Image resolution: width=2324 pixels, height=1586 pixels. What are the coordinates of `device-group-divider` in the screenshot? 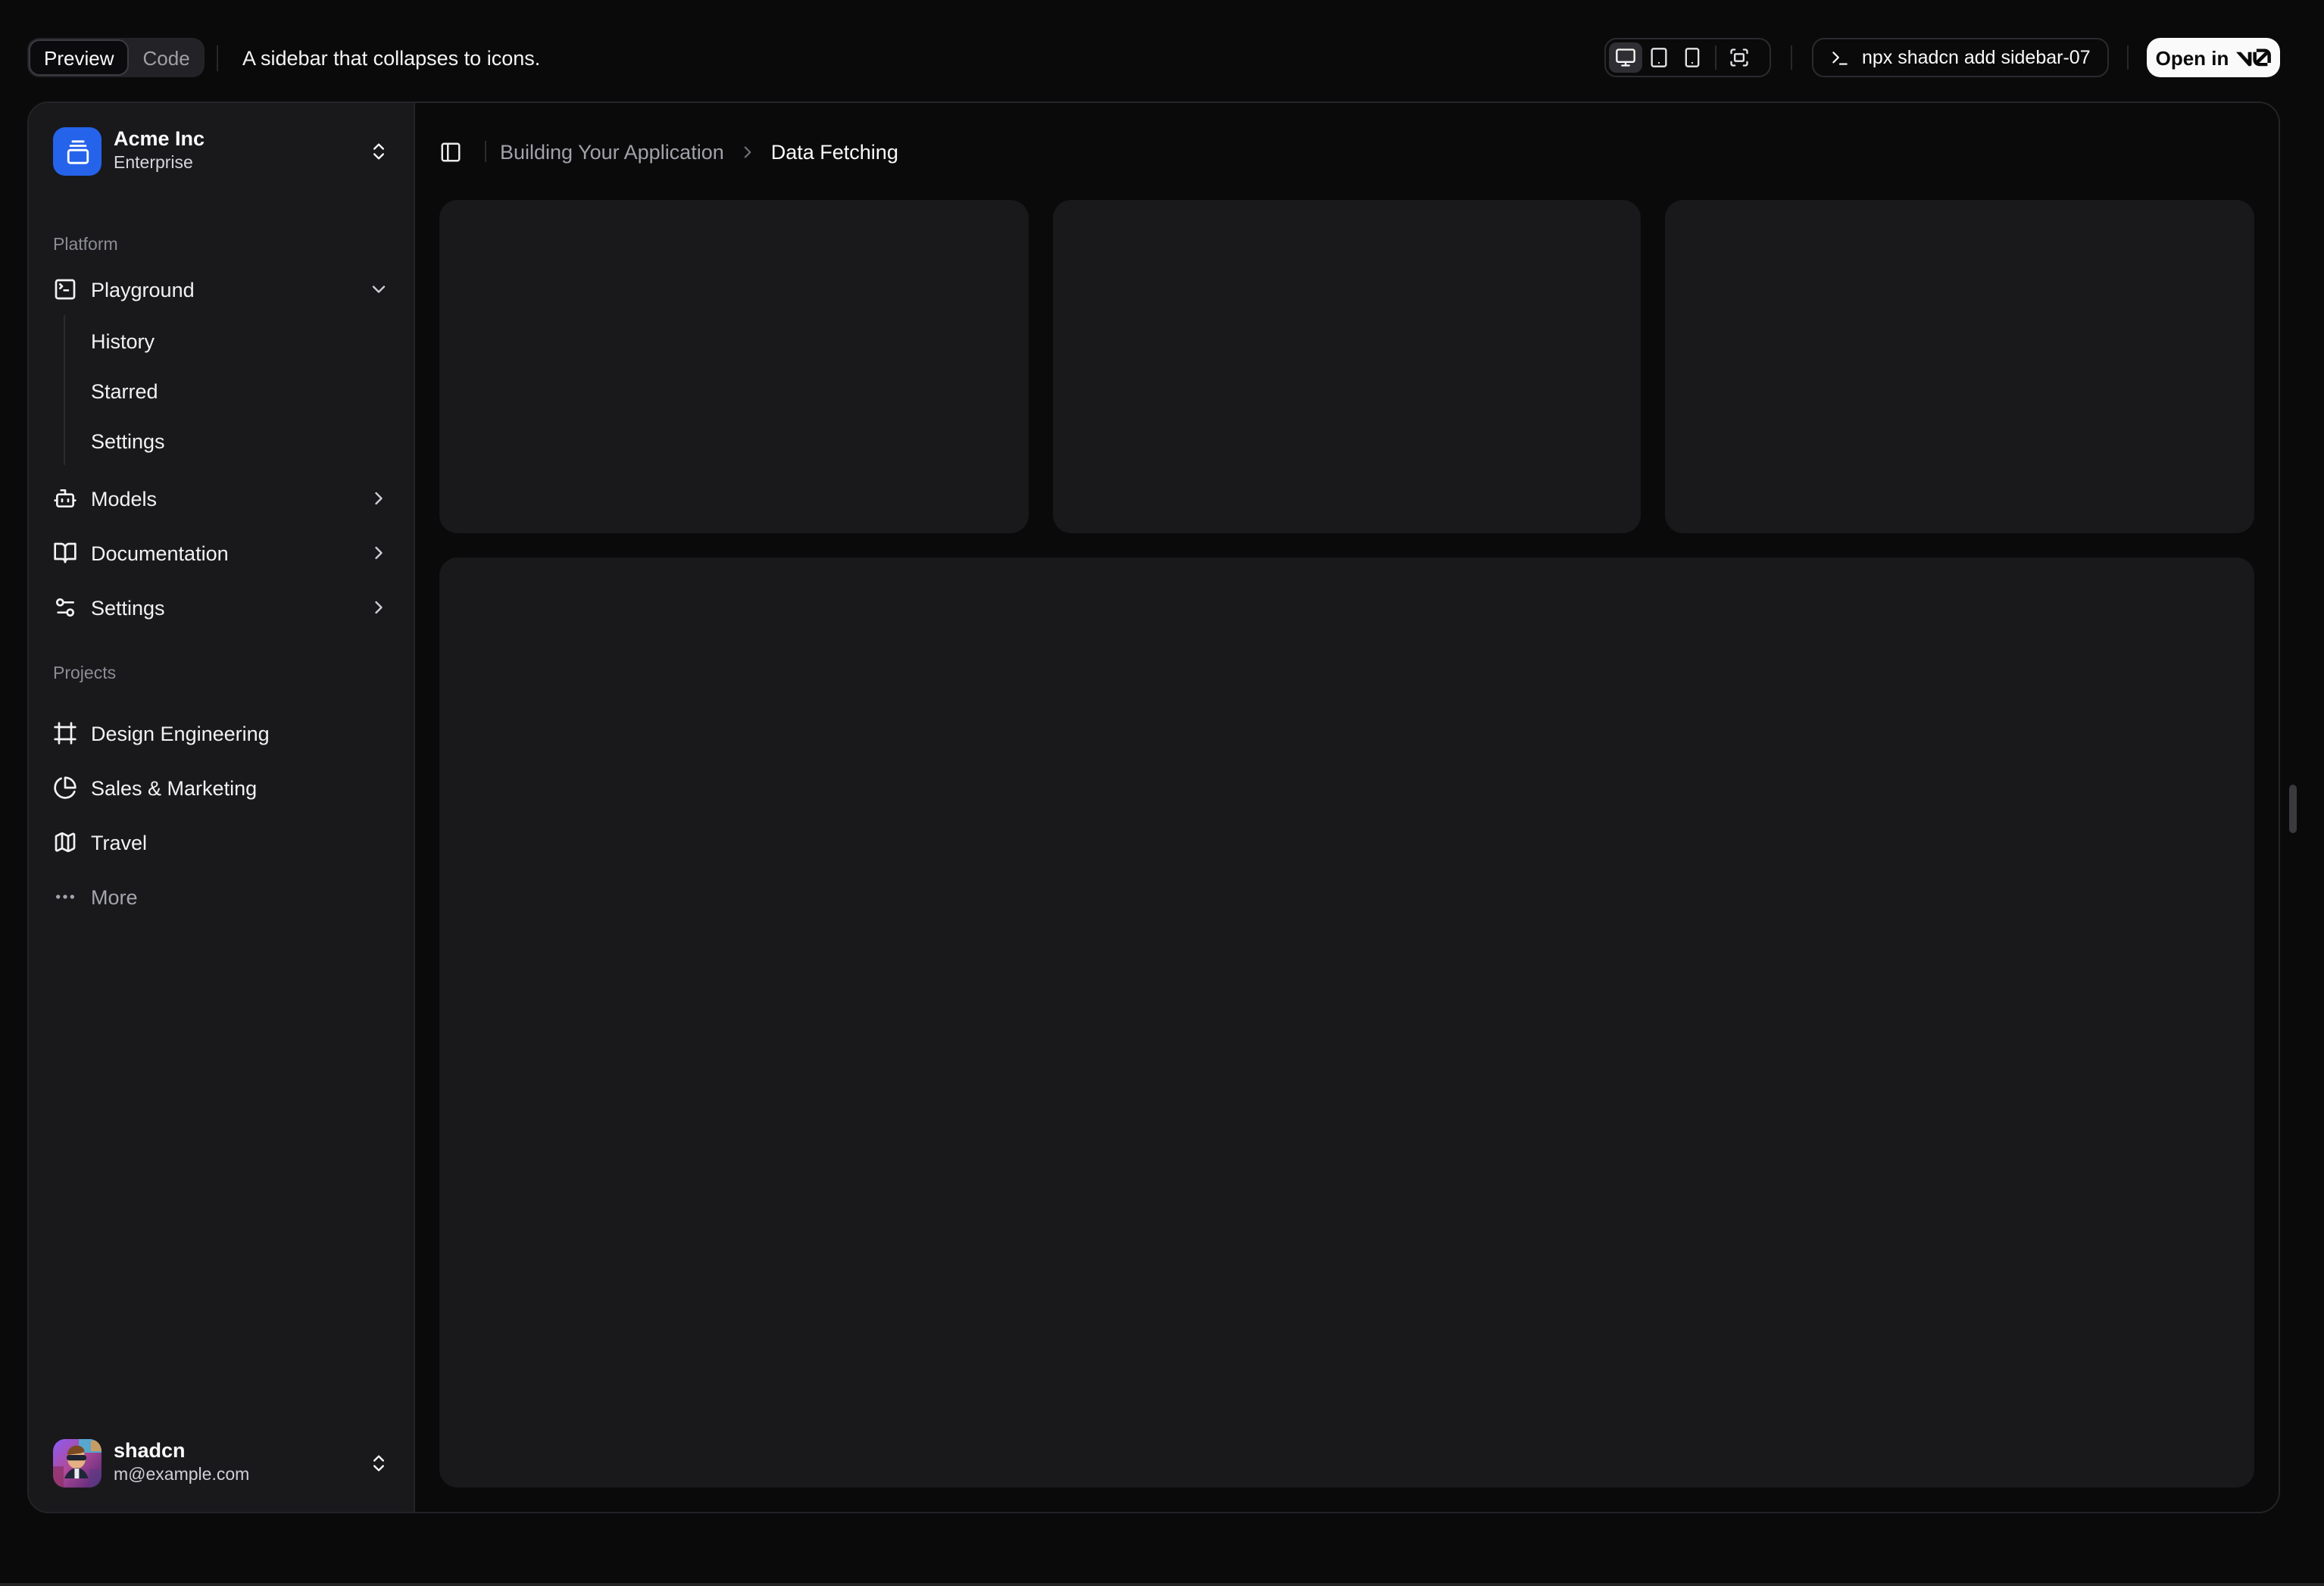 It's located at (1715, 57).